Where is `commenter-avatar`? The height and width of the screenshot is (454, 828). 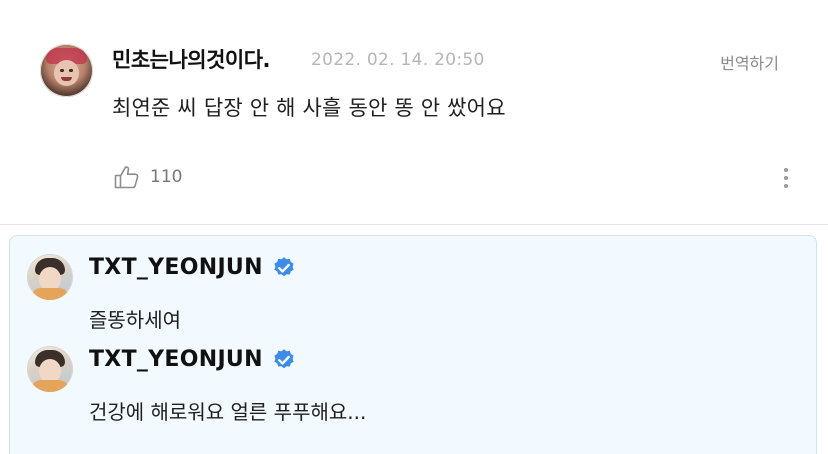 commenter-avatar is located at coordinates (66, 70).